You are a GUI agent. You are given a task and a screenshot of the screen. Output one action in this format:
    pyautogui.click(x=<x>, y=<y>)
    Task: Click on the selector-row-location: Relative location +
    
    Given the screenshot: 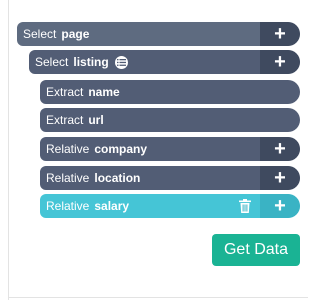 What is the action you would take?
    pyautogui.click(x=170, y=178)
    